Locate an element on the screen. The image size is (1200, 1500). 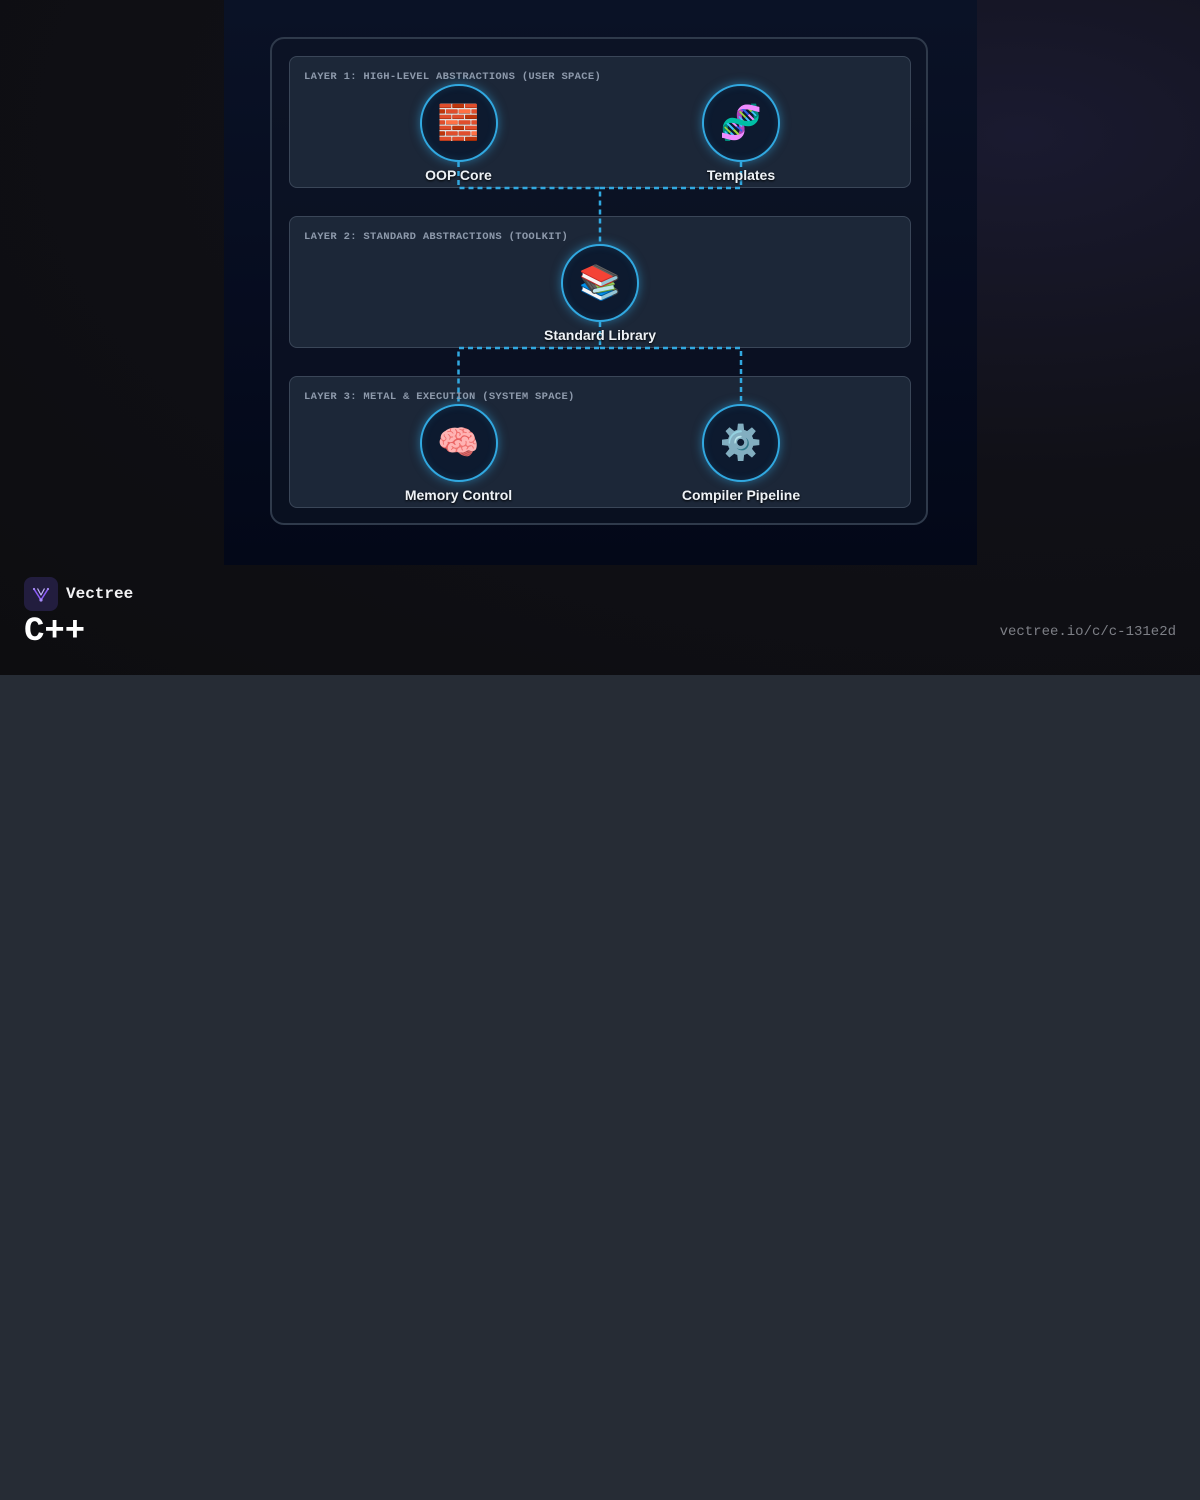
brick-wall-icon: 🧱 is located at coordinates (458, 123).